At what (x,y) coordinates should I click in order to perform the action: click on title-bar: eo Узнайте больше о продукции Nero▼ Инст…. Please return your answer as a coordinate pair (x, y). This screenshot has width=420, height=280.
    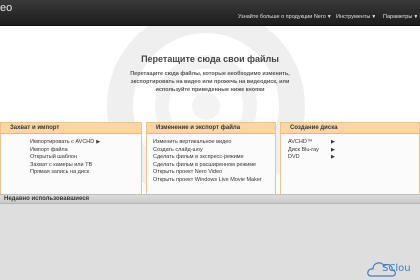
    Looking at the image, I should click on (210, 13).